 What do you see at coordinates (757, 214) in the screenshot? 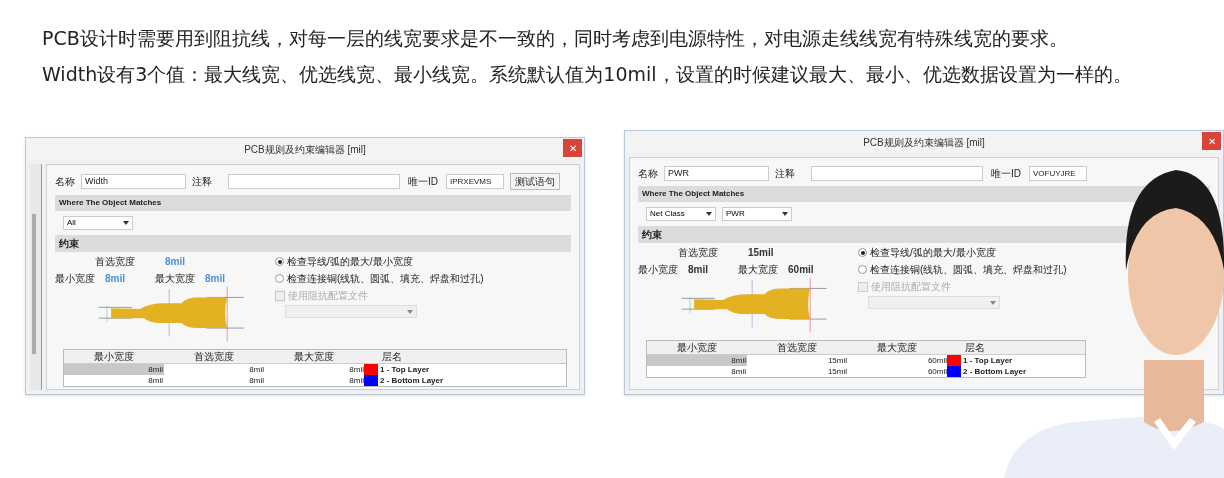
I see `condition-dropdown: PWR` at bounding box center [757, 214].